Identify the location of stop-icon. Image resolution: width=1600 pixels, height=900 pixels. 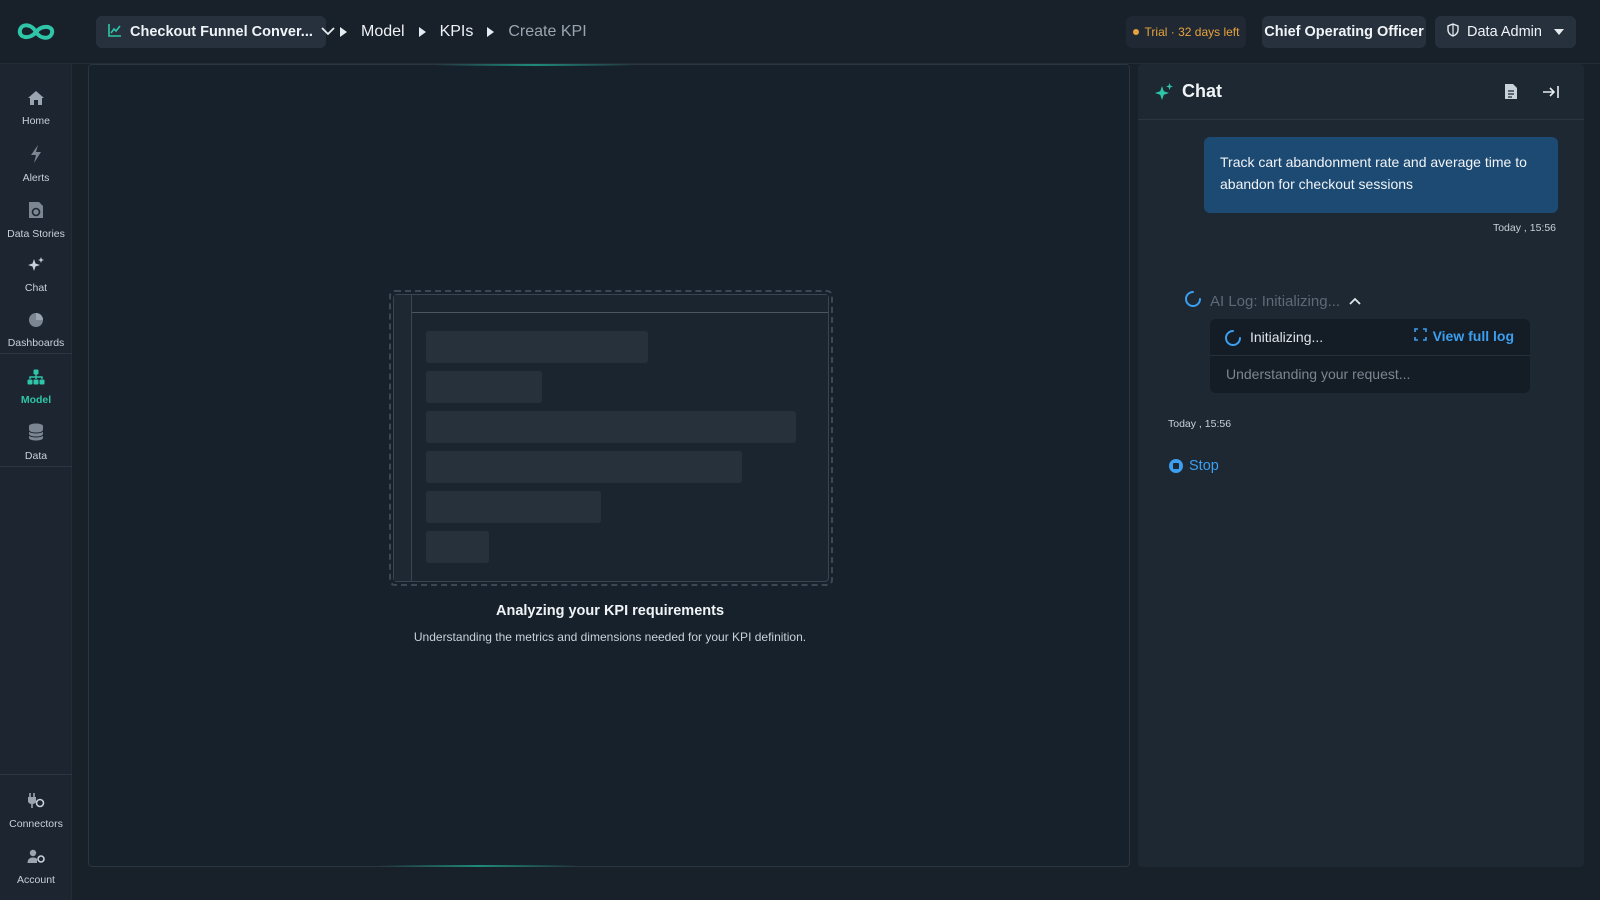
(1176, 466).